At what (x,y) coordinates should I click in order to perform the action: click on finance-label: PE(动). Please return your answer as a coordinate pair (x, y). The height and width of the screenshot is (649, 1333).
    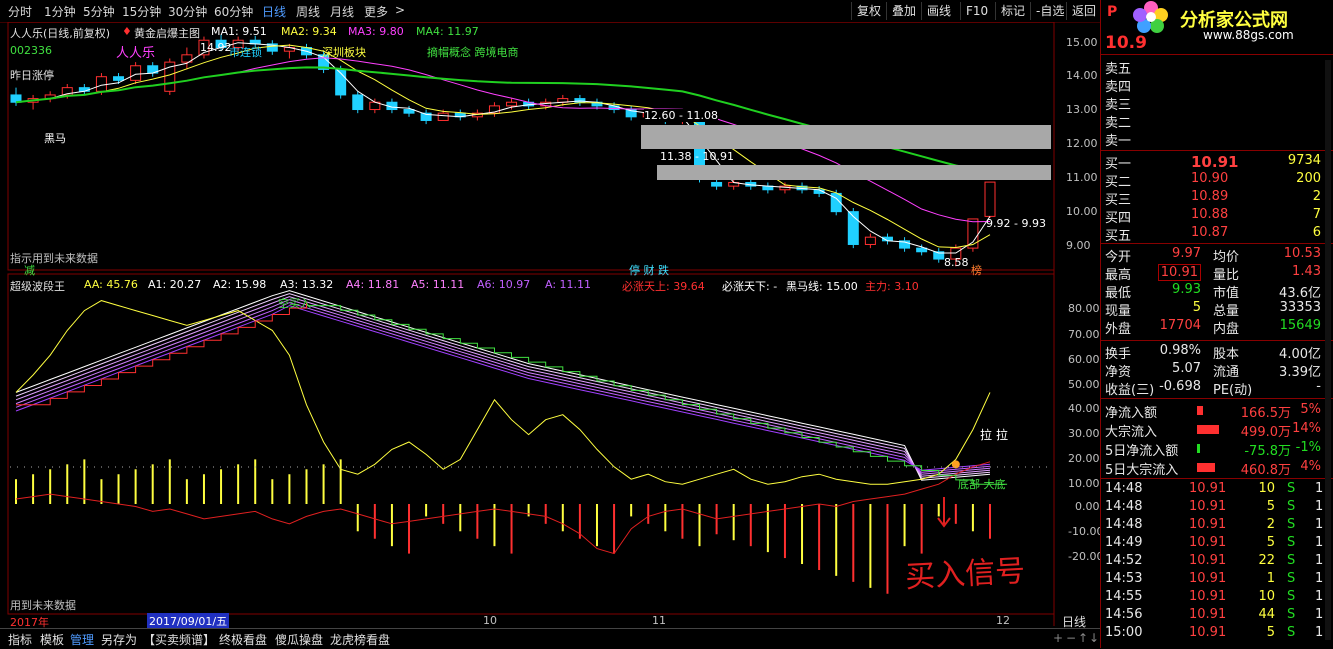
    Looking at the image, I should click on (1233, 390).